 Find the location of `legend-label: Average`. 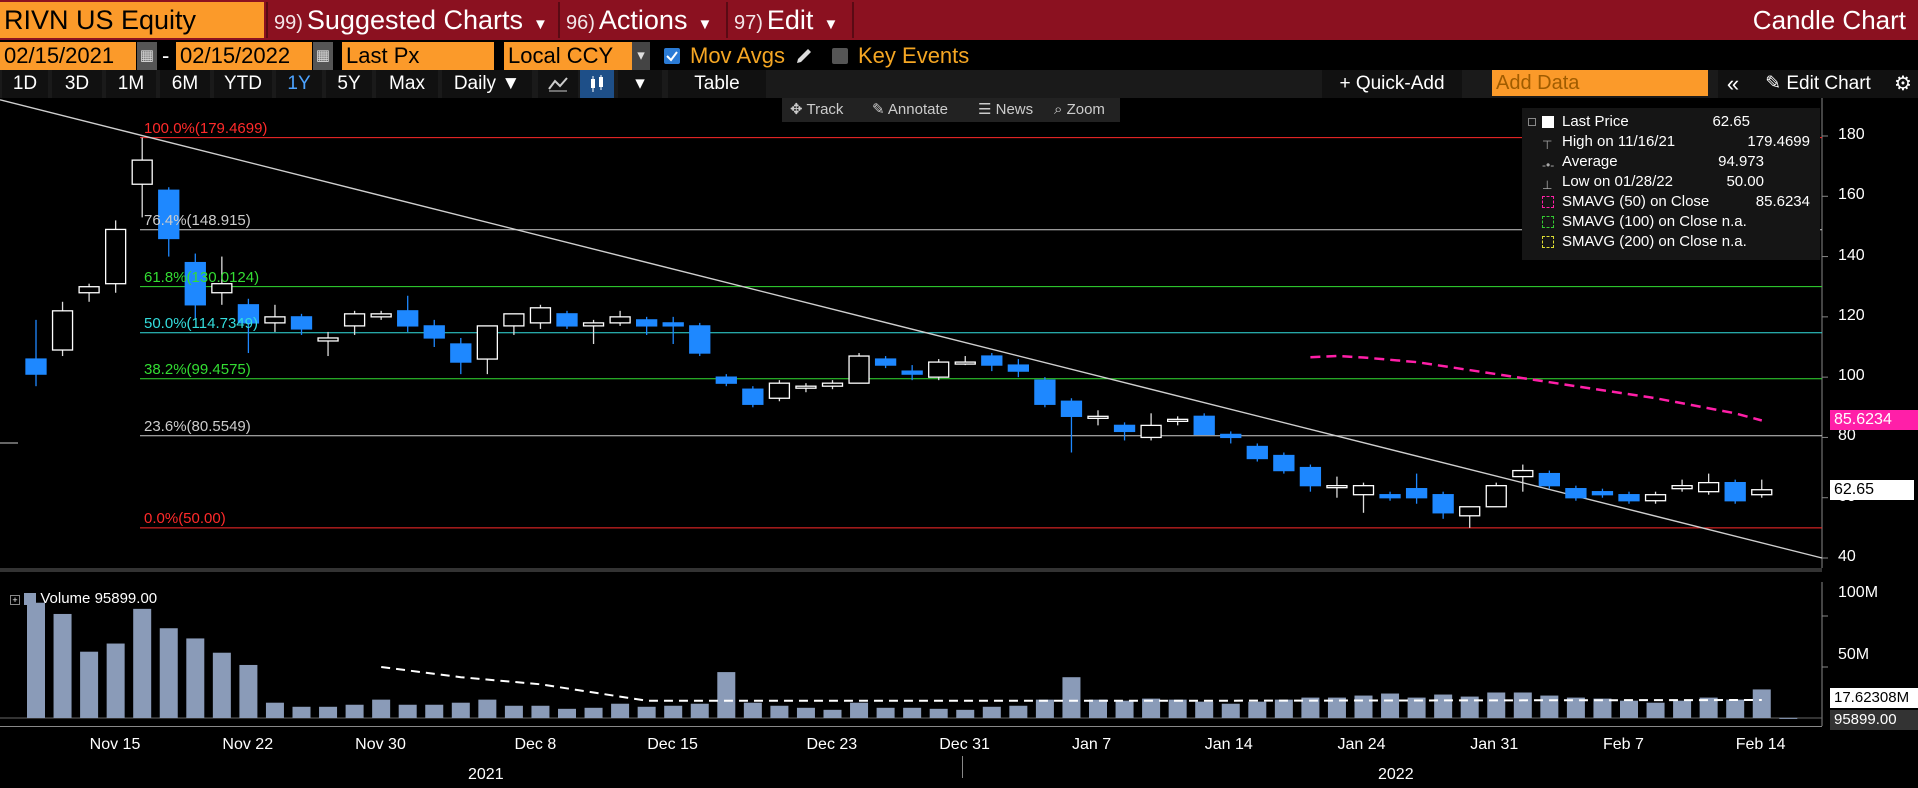

legend-label: Average is located at coordinates (1590, 161).